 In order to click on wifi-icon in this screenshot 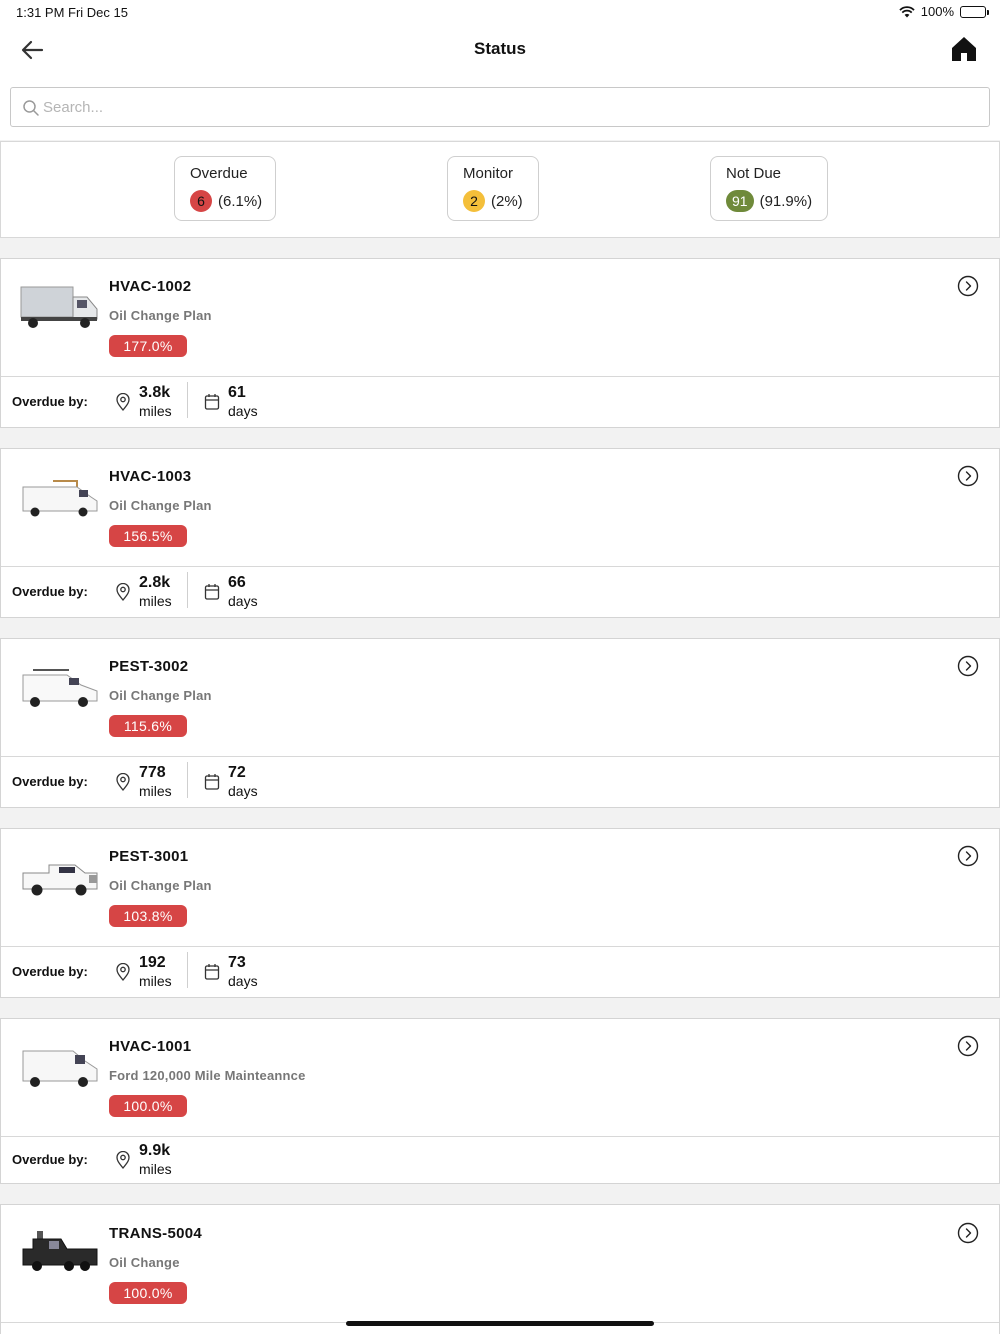, I will do `click(907, 11)`.